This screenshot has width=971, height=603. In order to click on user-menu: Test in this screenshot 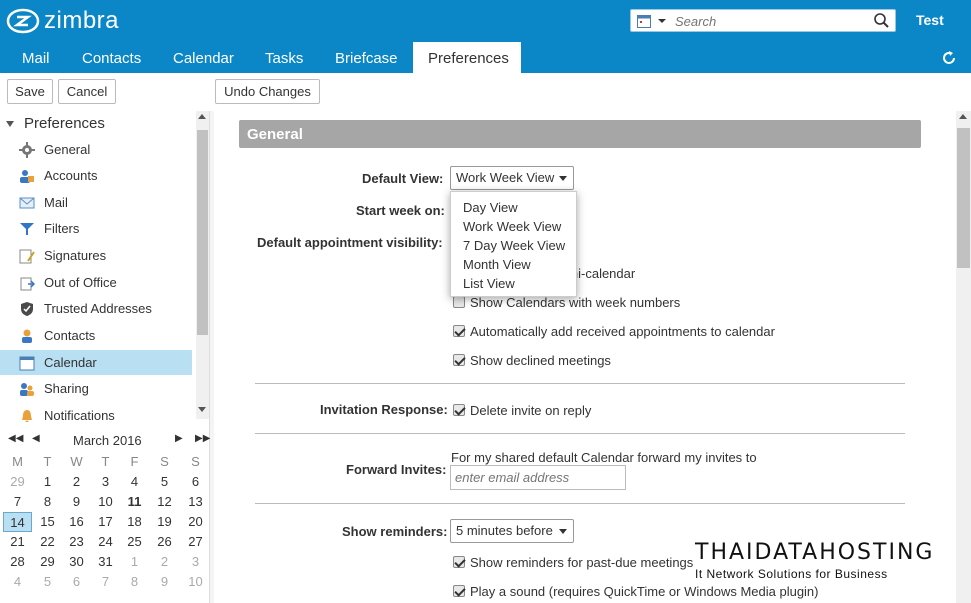, I will do `click(930, 20)`.